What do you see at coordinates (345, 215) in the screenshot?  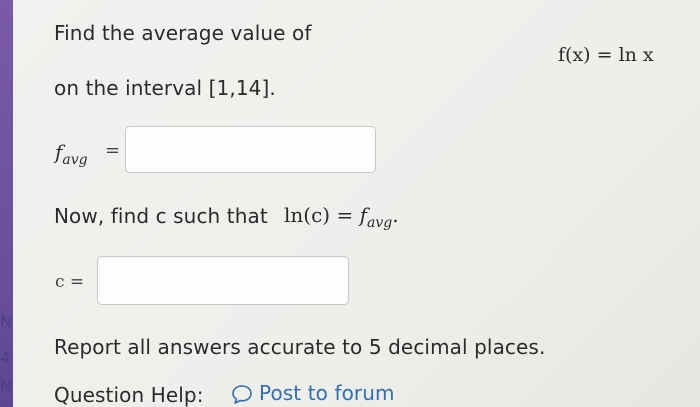 I see `second-equals: =` at bounding box center [345, 215].